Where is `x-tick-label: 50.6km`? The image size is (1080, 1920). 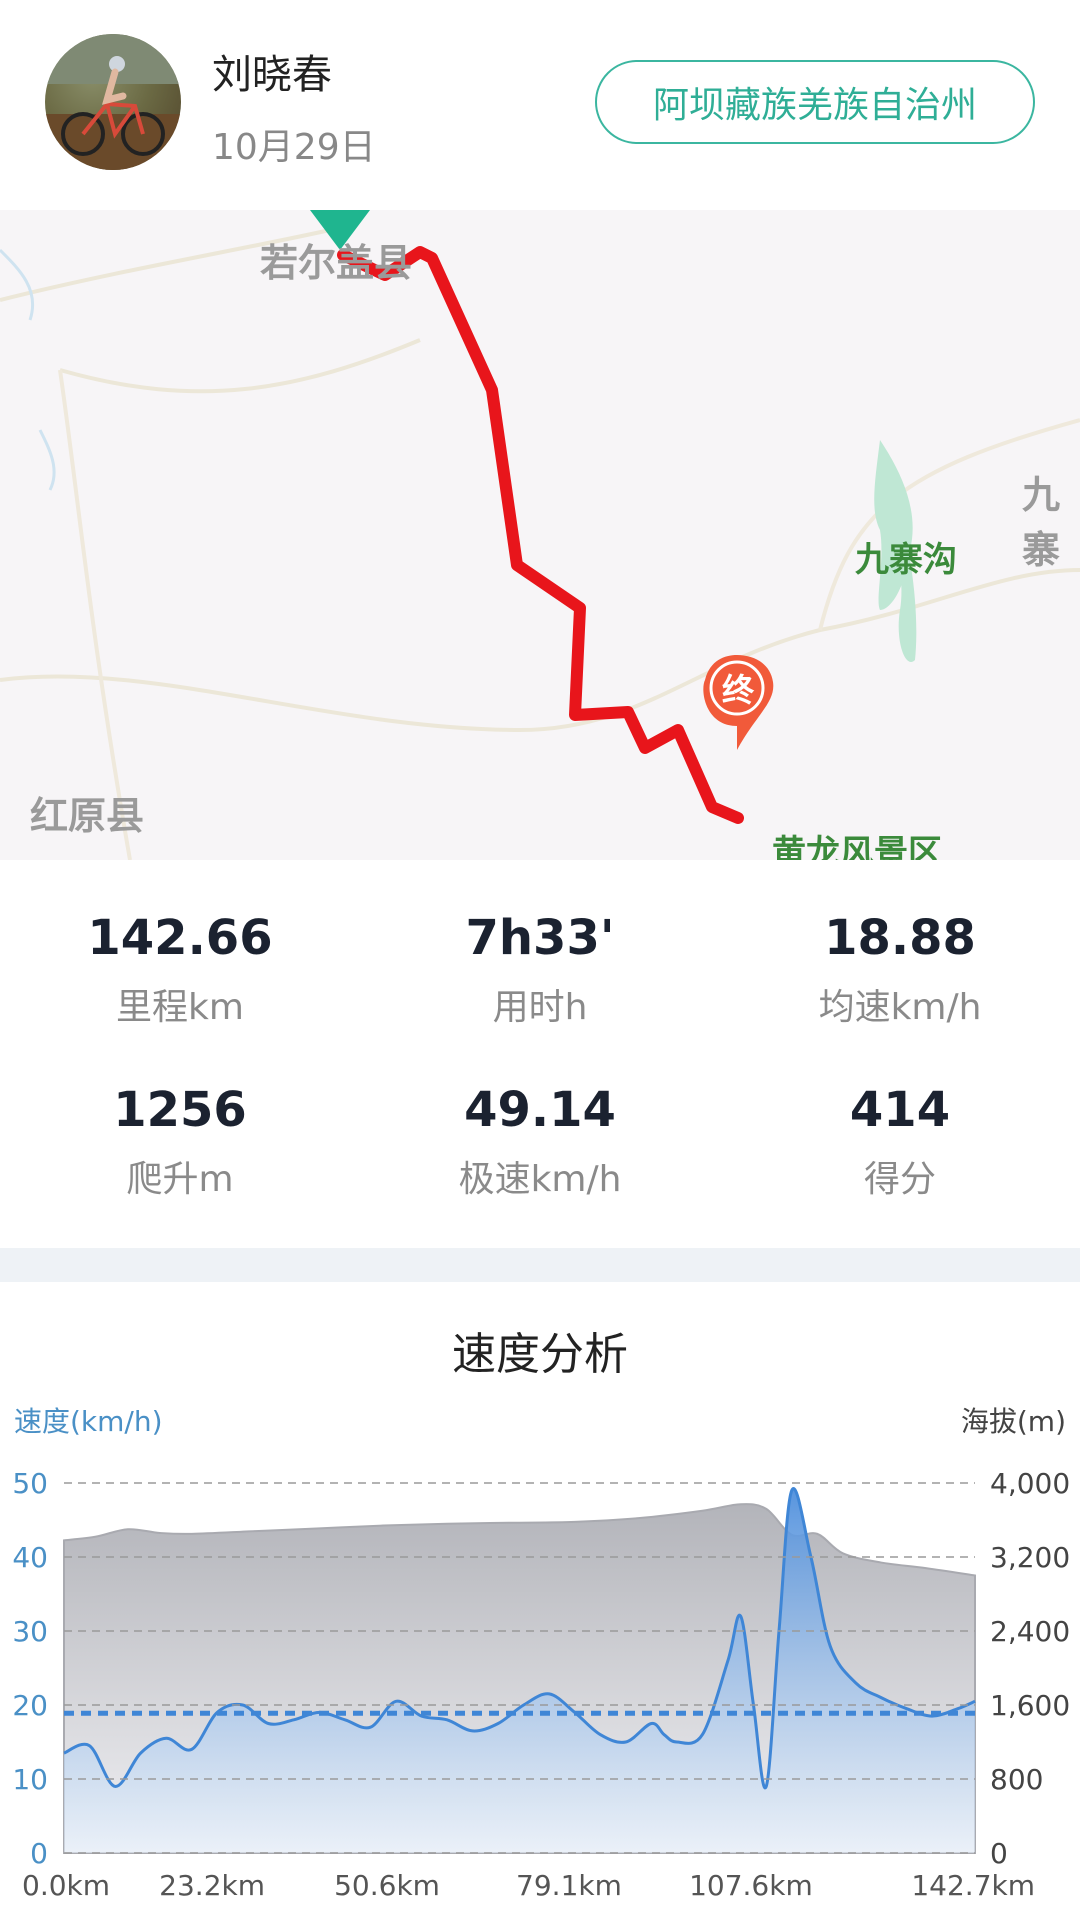
x-tick-label: 50.6km is located at coordinates (387, 1885).